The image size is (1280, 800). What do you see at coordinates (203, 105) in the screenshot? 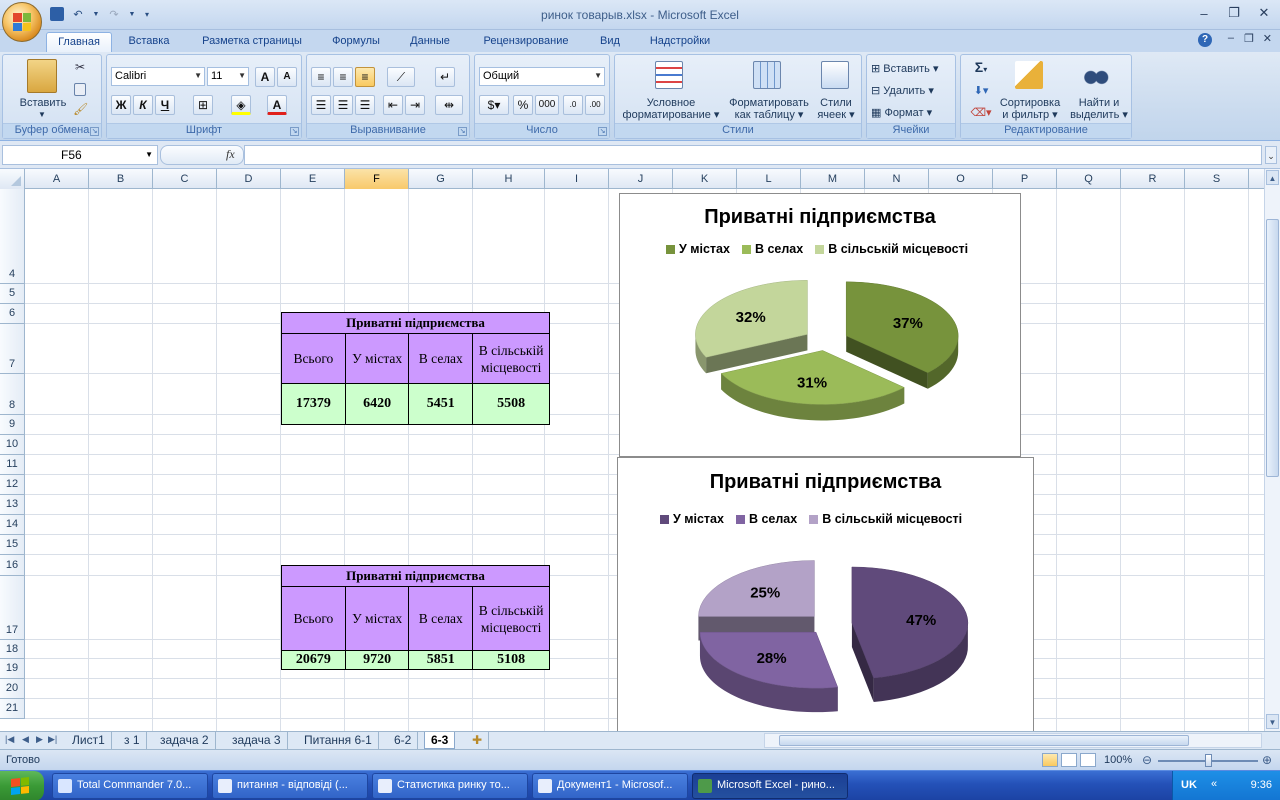
I see `borders-icon: ⊞` at bounding box center [203, 105].